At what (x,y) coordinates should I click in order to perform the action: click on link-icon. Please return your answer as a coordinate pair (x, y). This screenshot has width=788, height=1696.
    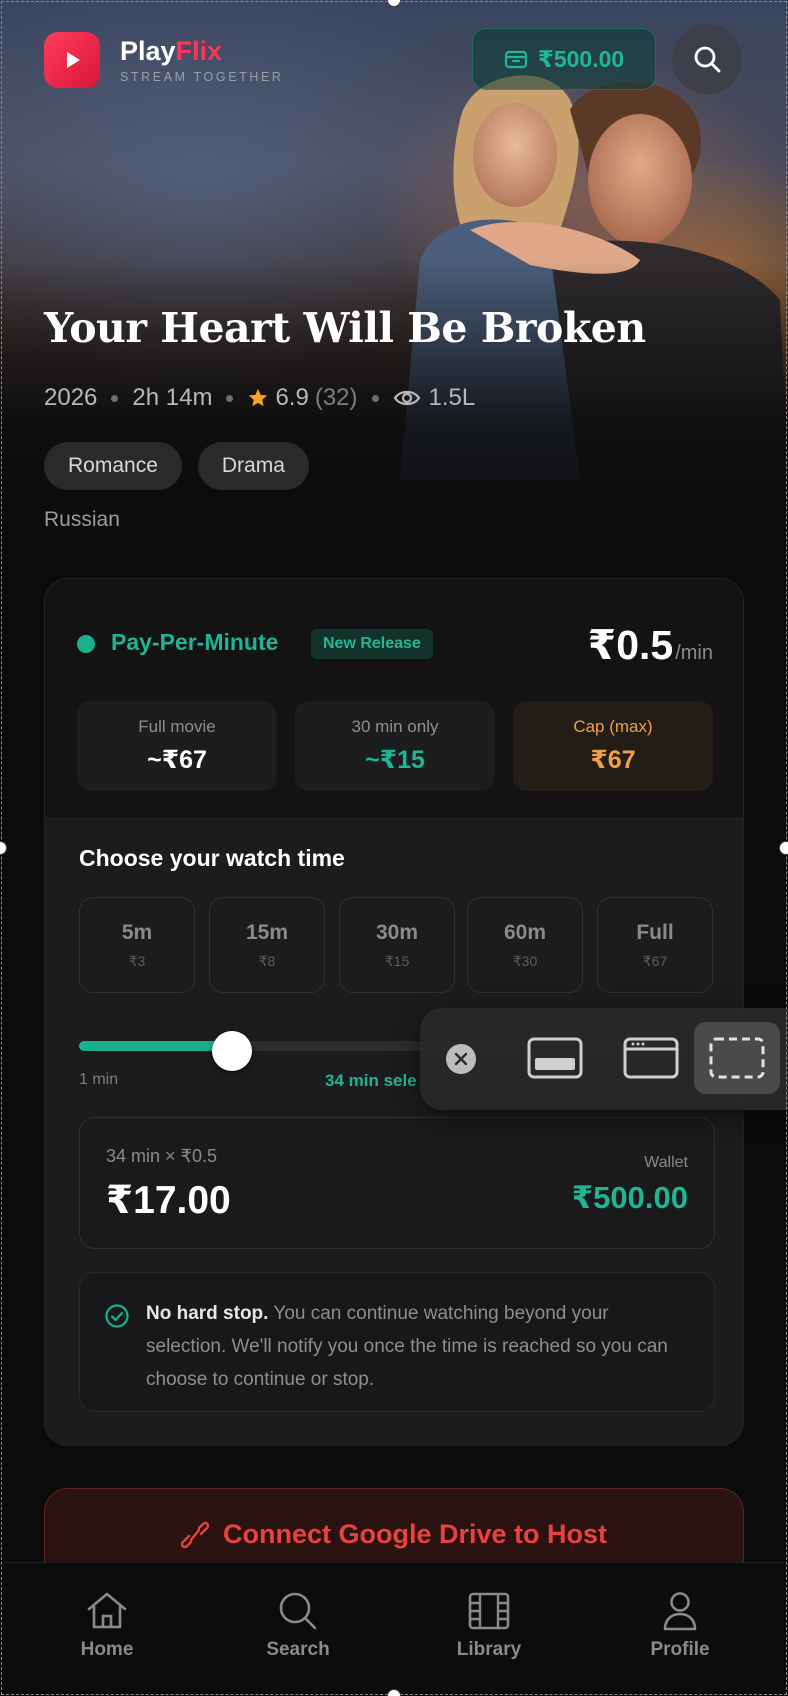
    Looking at the image, I should click on (194, 1534).